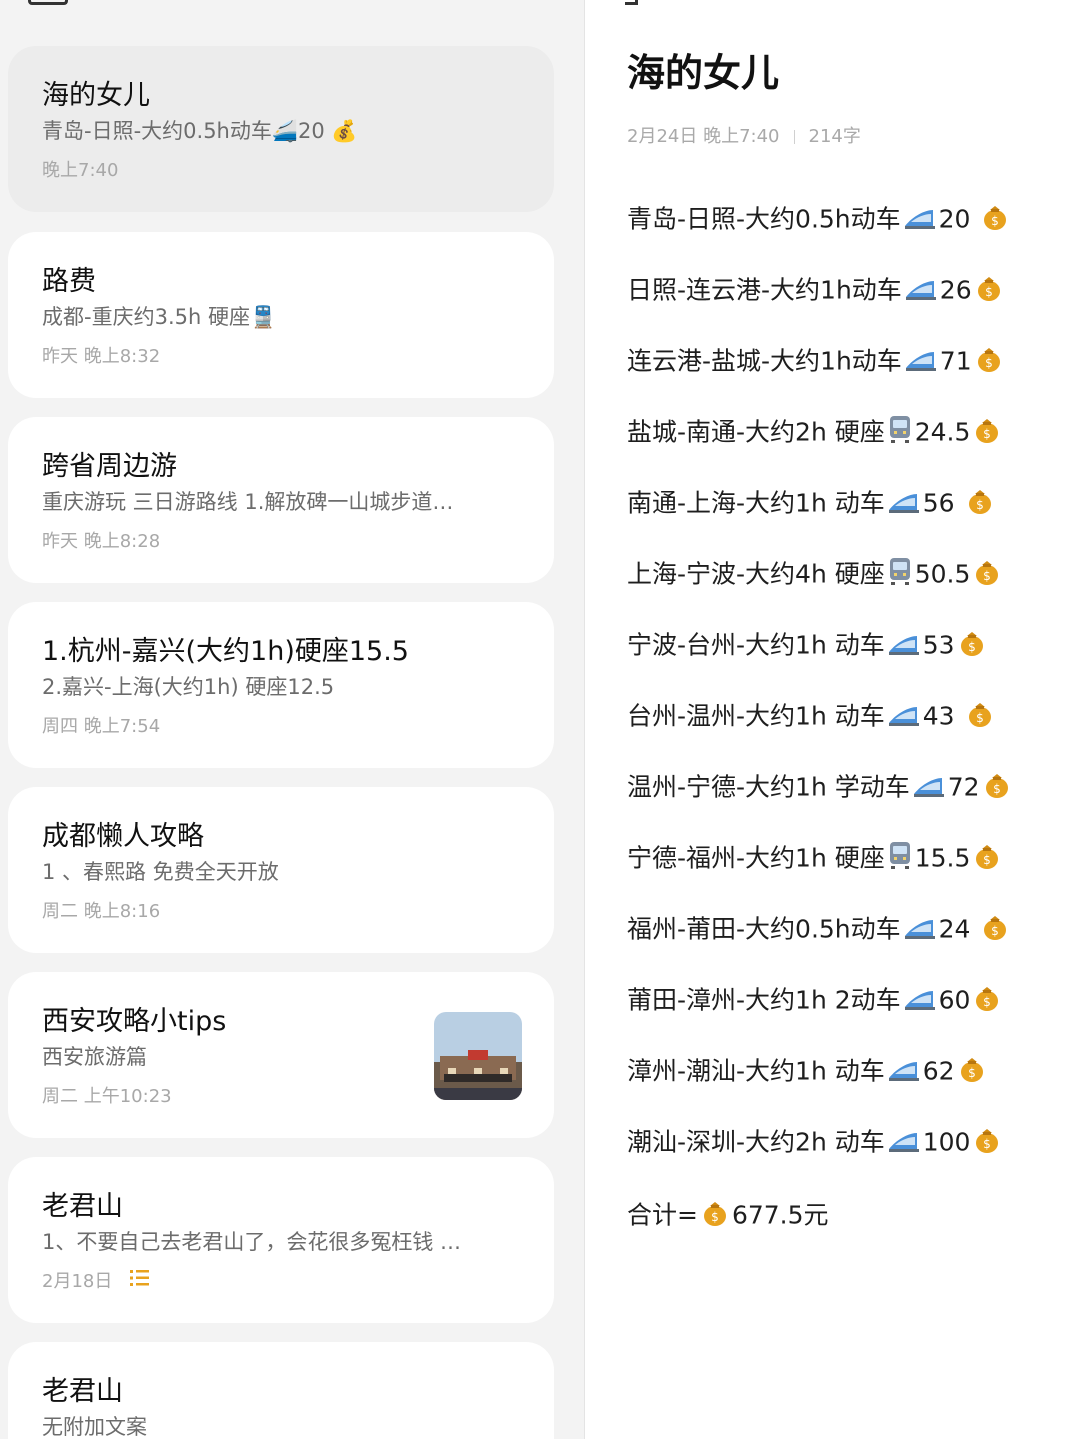 The height and width of the screenshot is (1439, 1080). I want to click on note-card: 跨省周边游 重庆游玩 三日游路线 1.解放碑一山城步道… 昨天 晚上8:28, so click(281, 500).